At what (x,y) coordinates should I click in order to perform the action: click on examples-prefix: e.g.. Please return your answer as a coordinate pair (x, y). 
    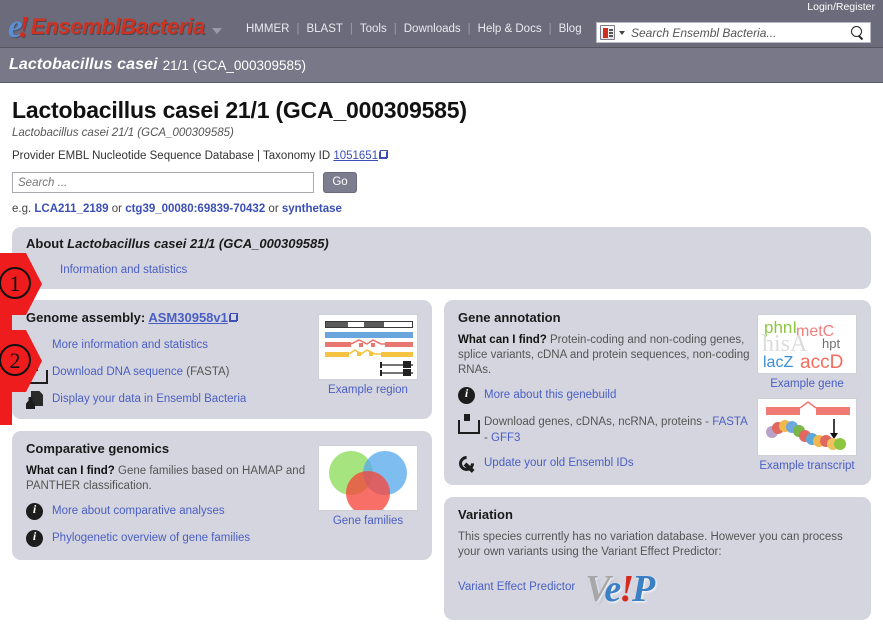
    Looking at the image, I should click on (23, 209).